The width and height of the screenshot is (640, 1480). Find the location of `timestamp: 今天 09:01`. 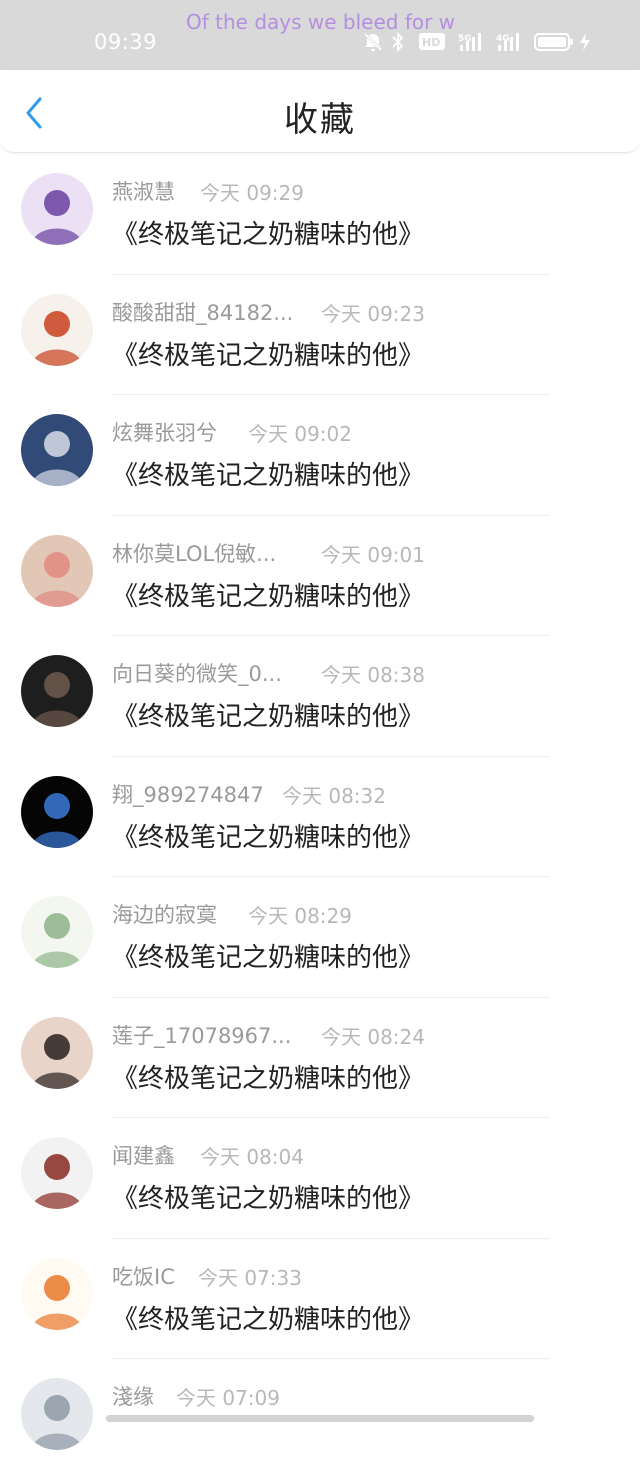

timestamp: 今天 09:01 is located at coordinates (373, 554).